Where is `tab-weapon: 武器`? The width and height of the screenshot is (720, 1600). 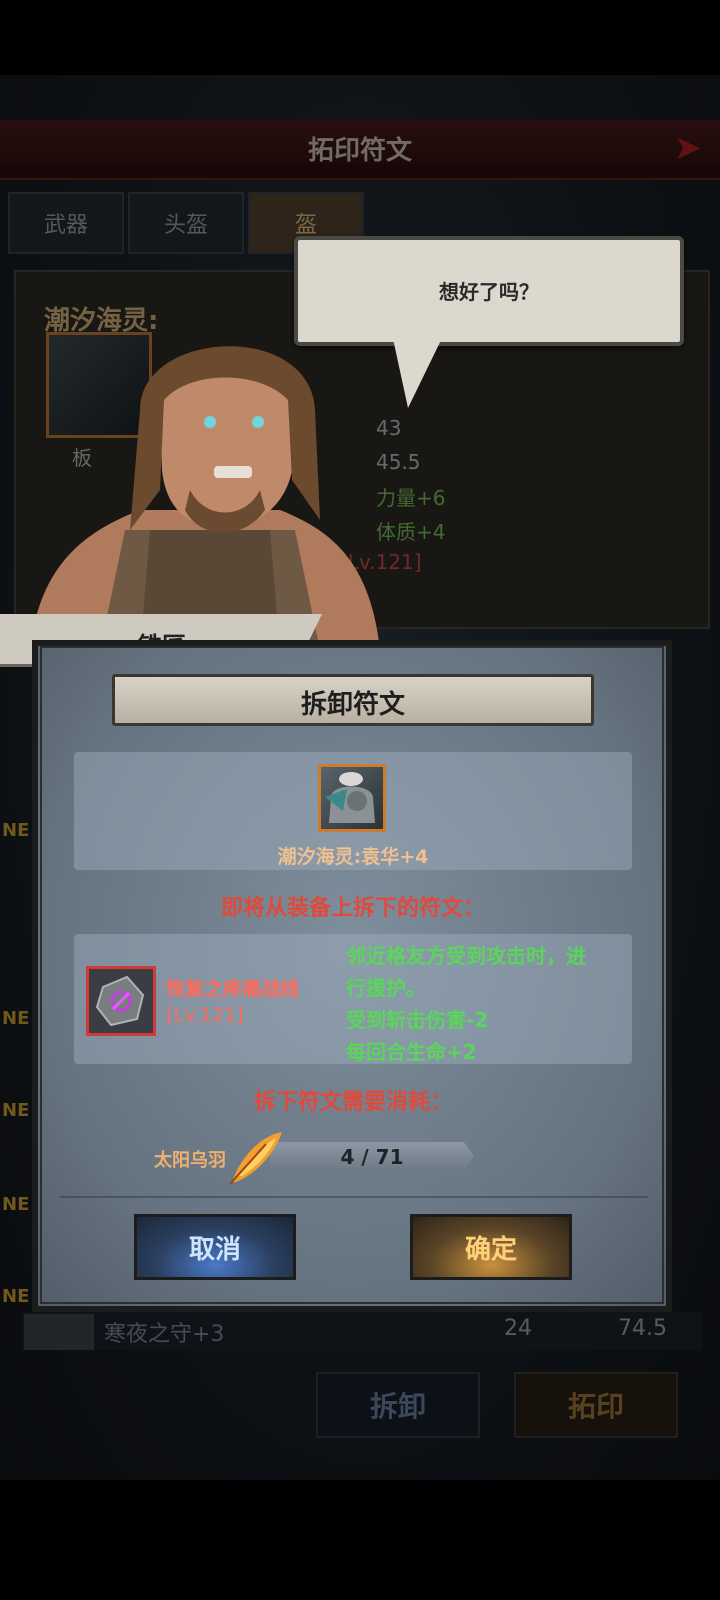 tab-weapon: 武器 is located at coordinates (66, 223).